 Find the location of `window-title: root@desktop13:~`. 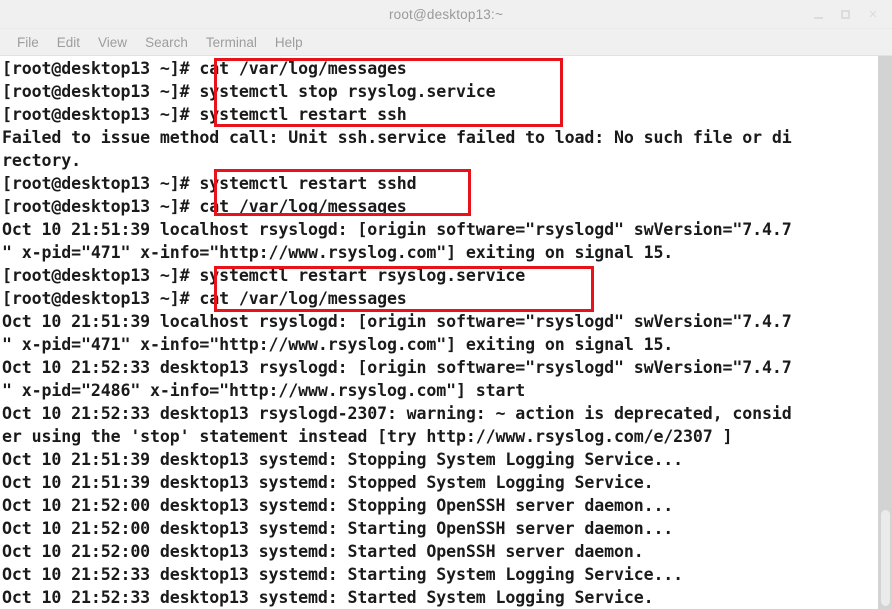

window-title: root@desktop13:~ is located at coordinates (446, 14).